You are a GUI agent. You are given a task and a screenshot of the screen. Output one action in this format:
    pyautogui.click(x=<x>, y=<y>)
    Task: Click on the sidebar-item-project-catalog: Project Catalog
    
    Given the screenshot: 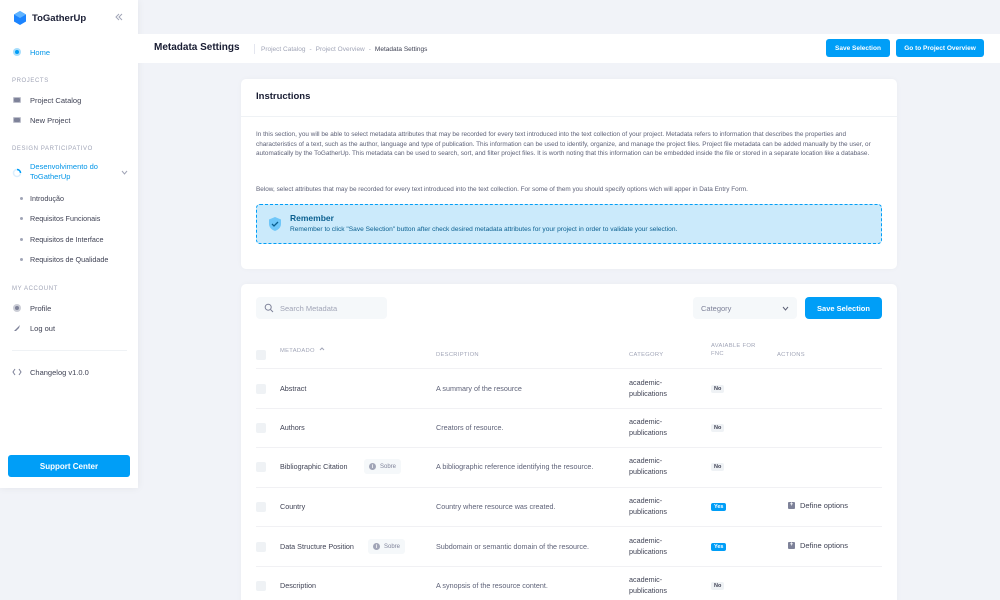 What is the action you would take?
    pyautogui.click(x=46, y=100)
    